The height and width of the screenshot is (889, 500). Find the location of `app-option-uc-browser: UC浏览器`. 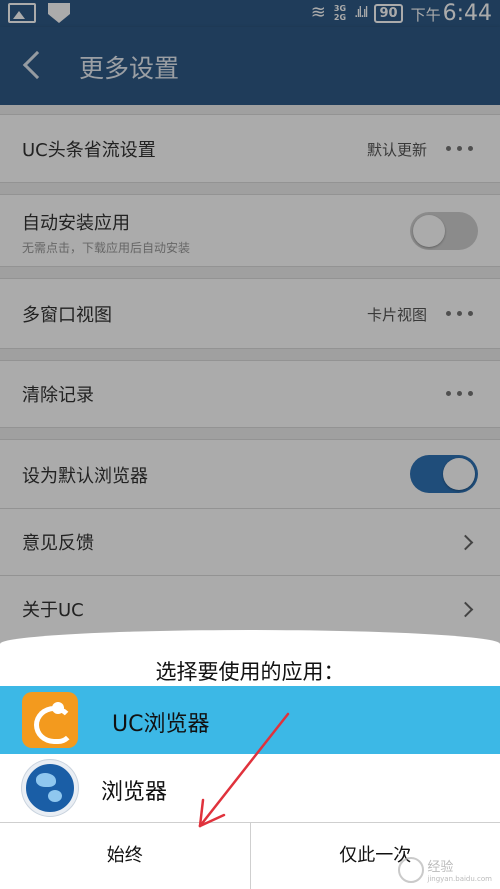

app-option-uc-browser: UC浏览器 is located at coordinates (250, 720).